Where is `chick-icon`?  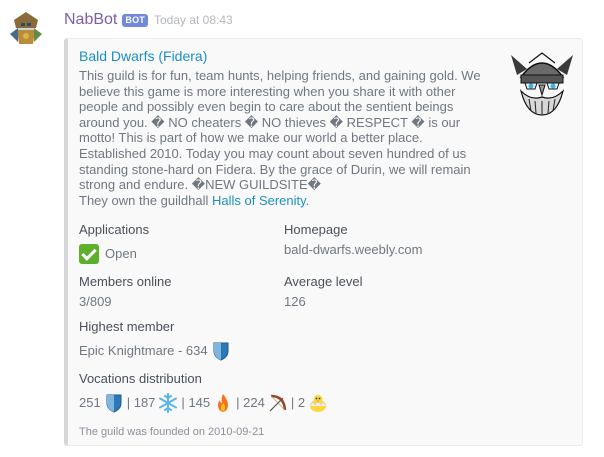 chick-icon is located at coordinates (318, 403).